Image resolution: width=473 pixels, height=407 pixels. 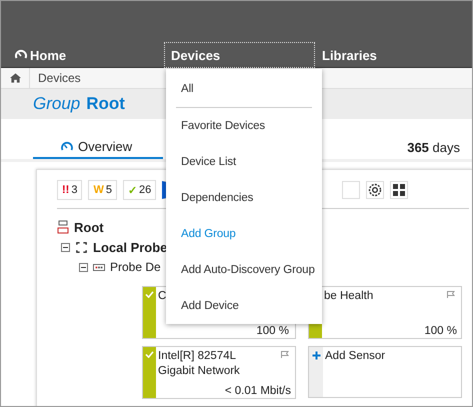 What do you see at coordinates (257, 391) in the screenshot?
I see `sensor-value: < 0.01 Mbit/s` at bounding box center [257, 391].